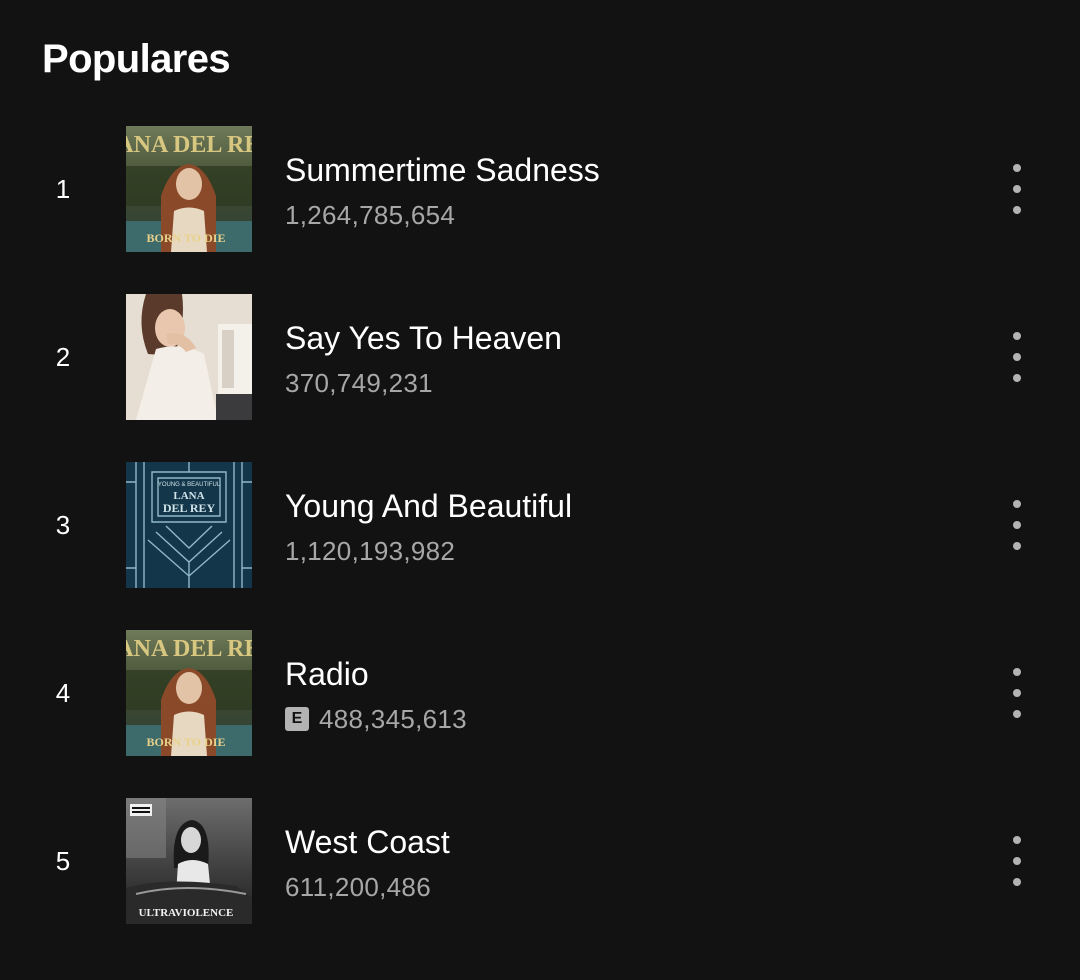 The height and width of the screenshot is (980, 1080). I want to click on play-count: 370,749,231, so click(359, 383).